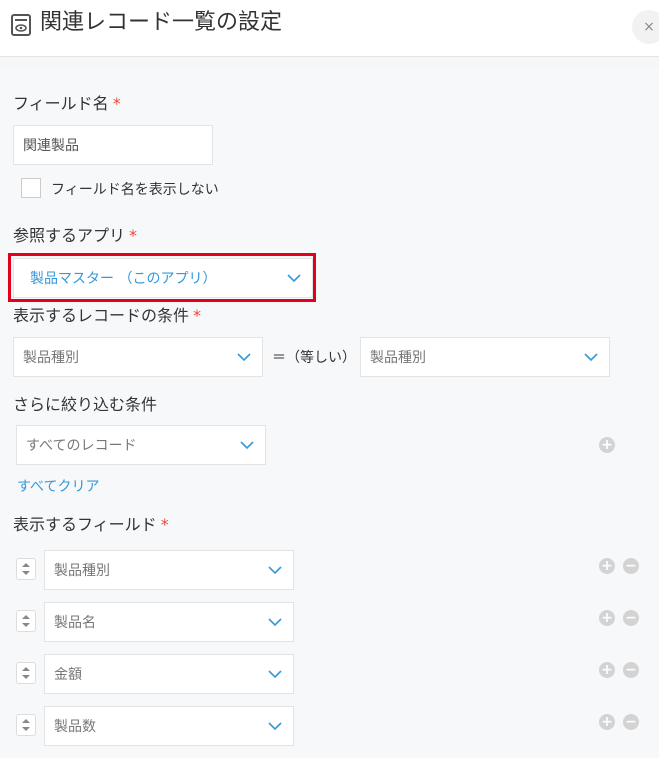  I want to click on filter-condition-value: すべてのレコード, so click(81, 446).